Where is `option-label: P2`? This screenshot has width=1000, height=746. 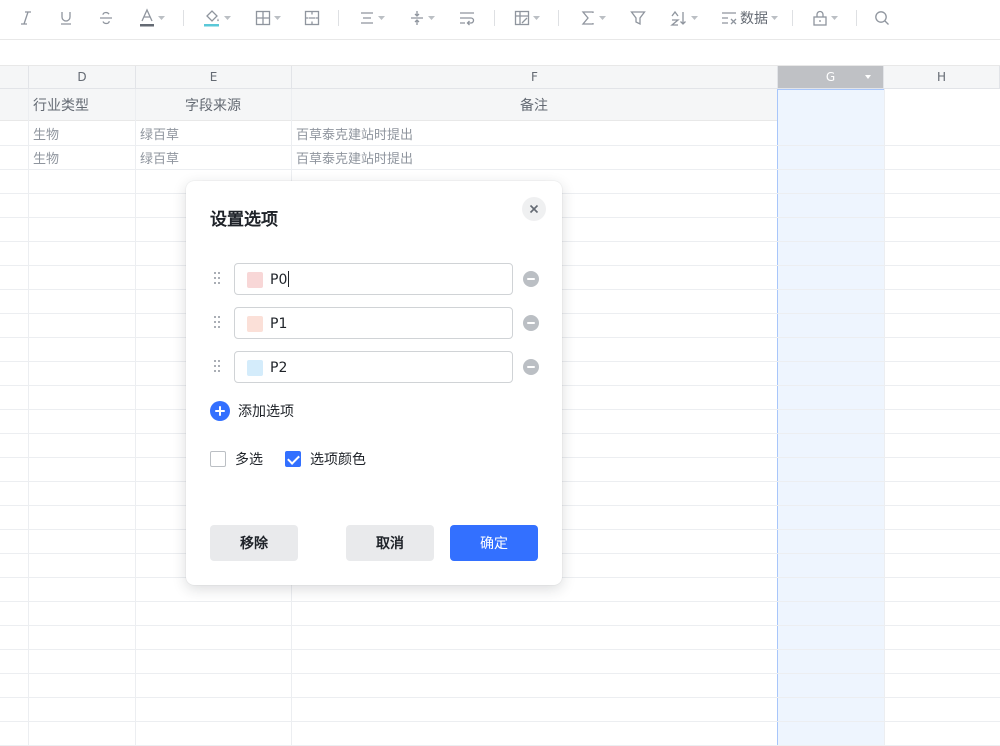 option-label: P2 is located at coordinates (279, 368).